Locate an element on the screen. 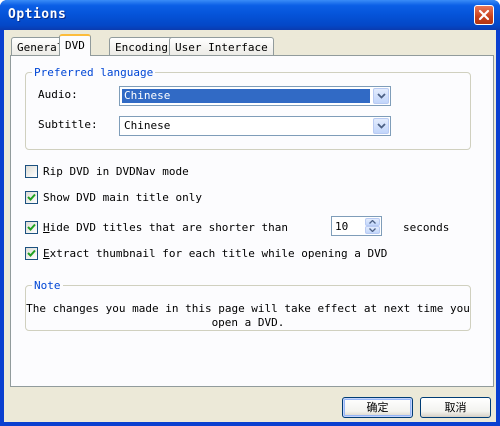 This screenshot has height=426, width=500. close-icon is located at coordinates (484, 15).